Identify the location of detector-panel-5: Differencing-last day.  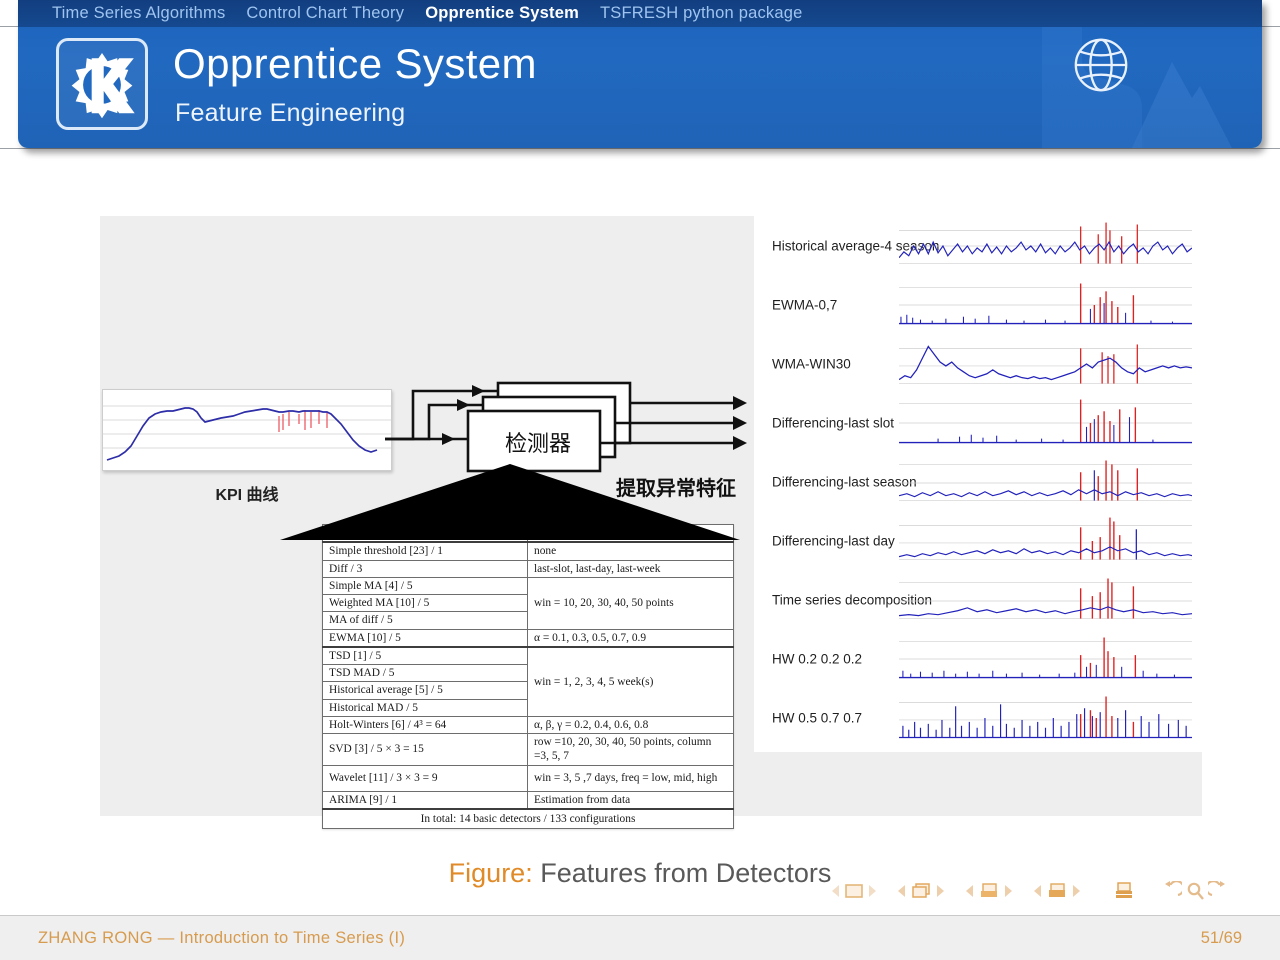
(978, 540).